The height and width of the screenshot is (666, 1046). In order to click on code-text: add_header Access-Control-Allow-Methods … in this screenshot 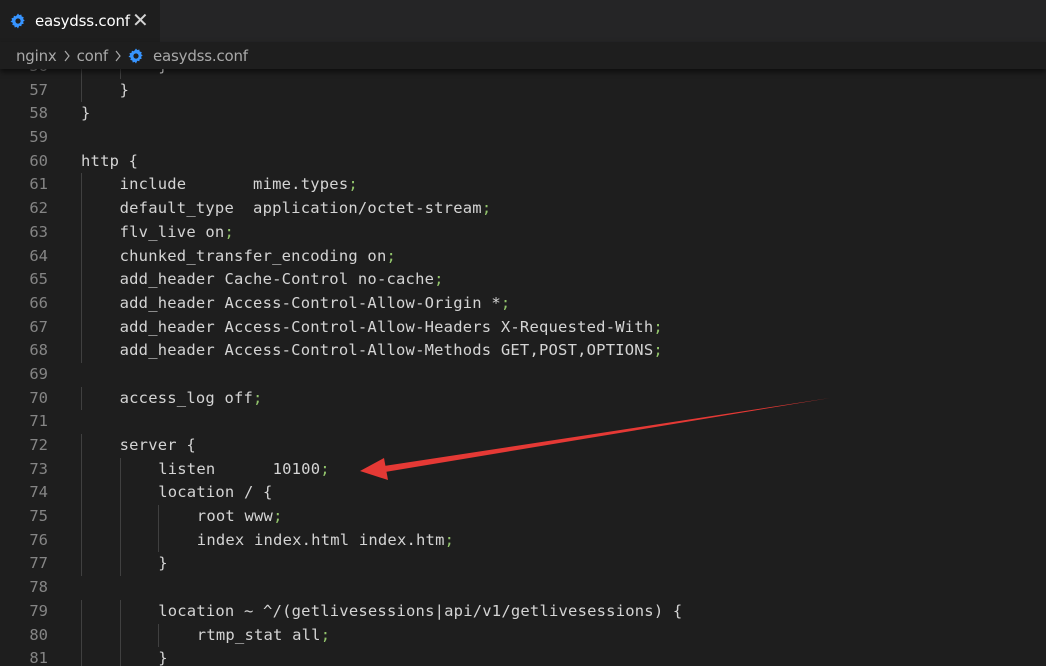, I will do `click(391, 351)`.